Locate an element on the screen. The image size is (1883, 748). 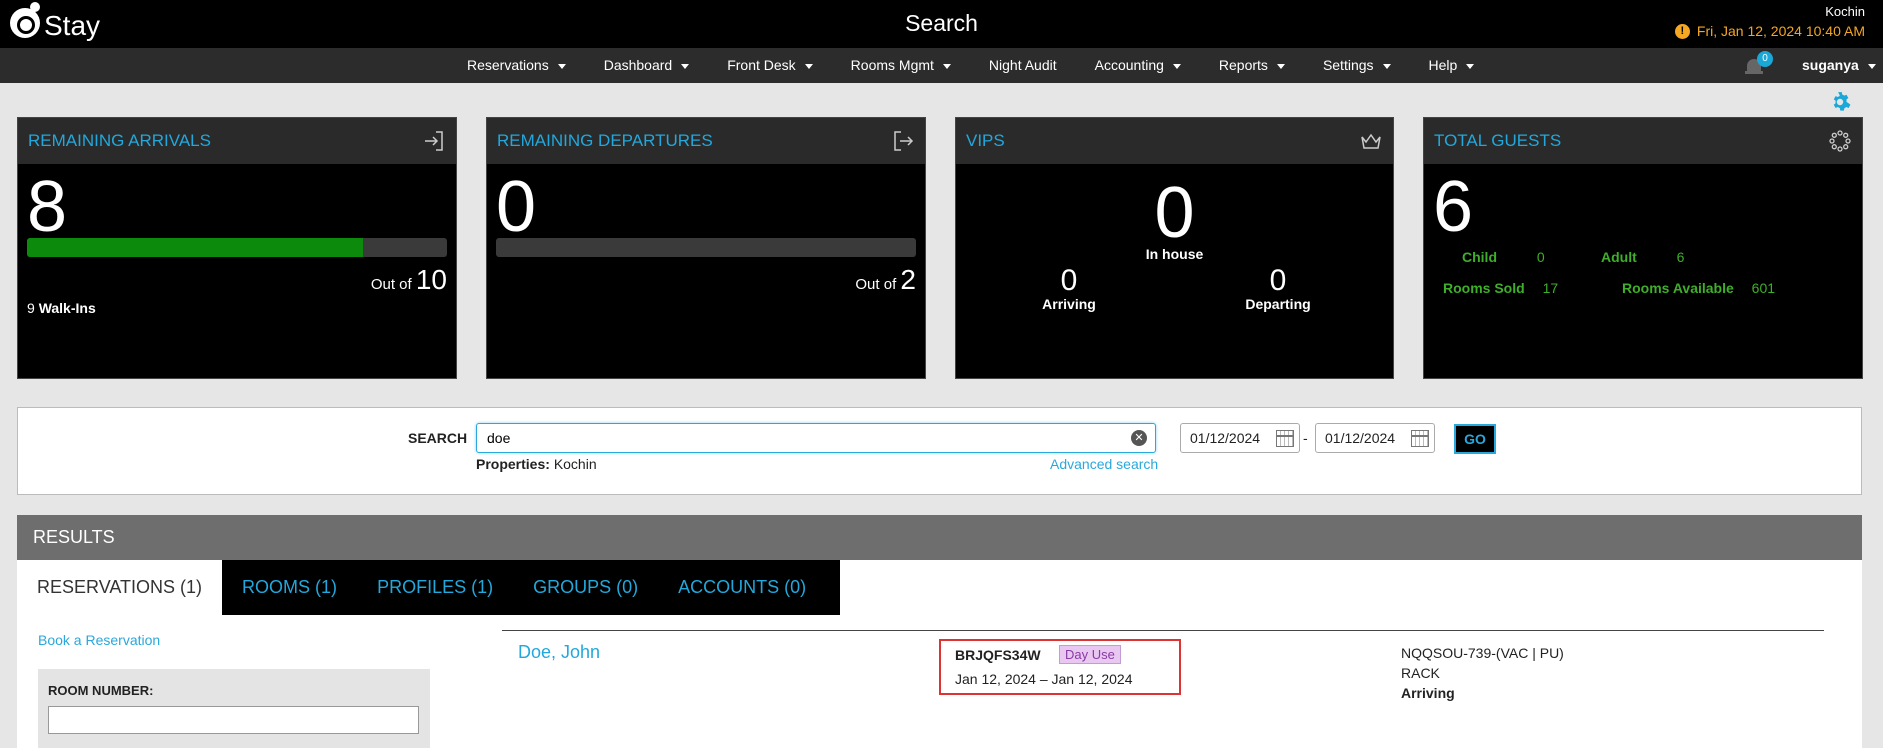
go-button: GO is located at coordinates (1475, 439).